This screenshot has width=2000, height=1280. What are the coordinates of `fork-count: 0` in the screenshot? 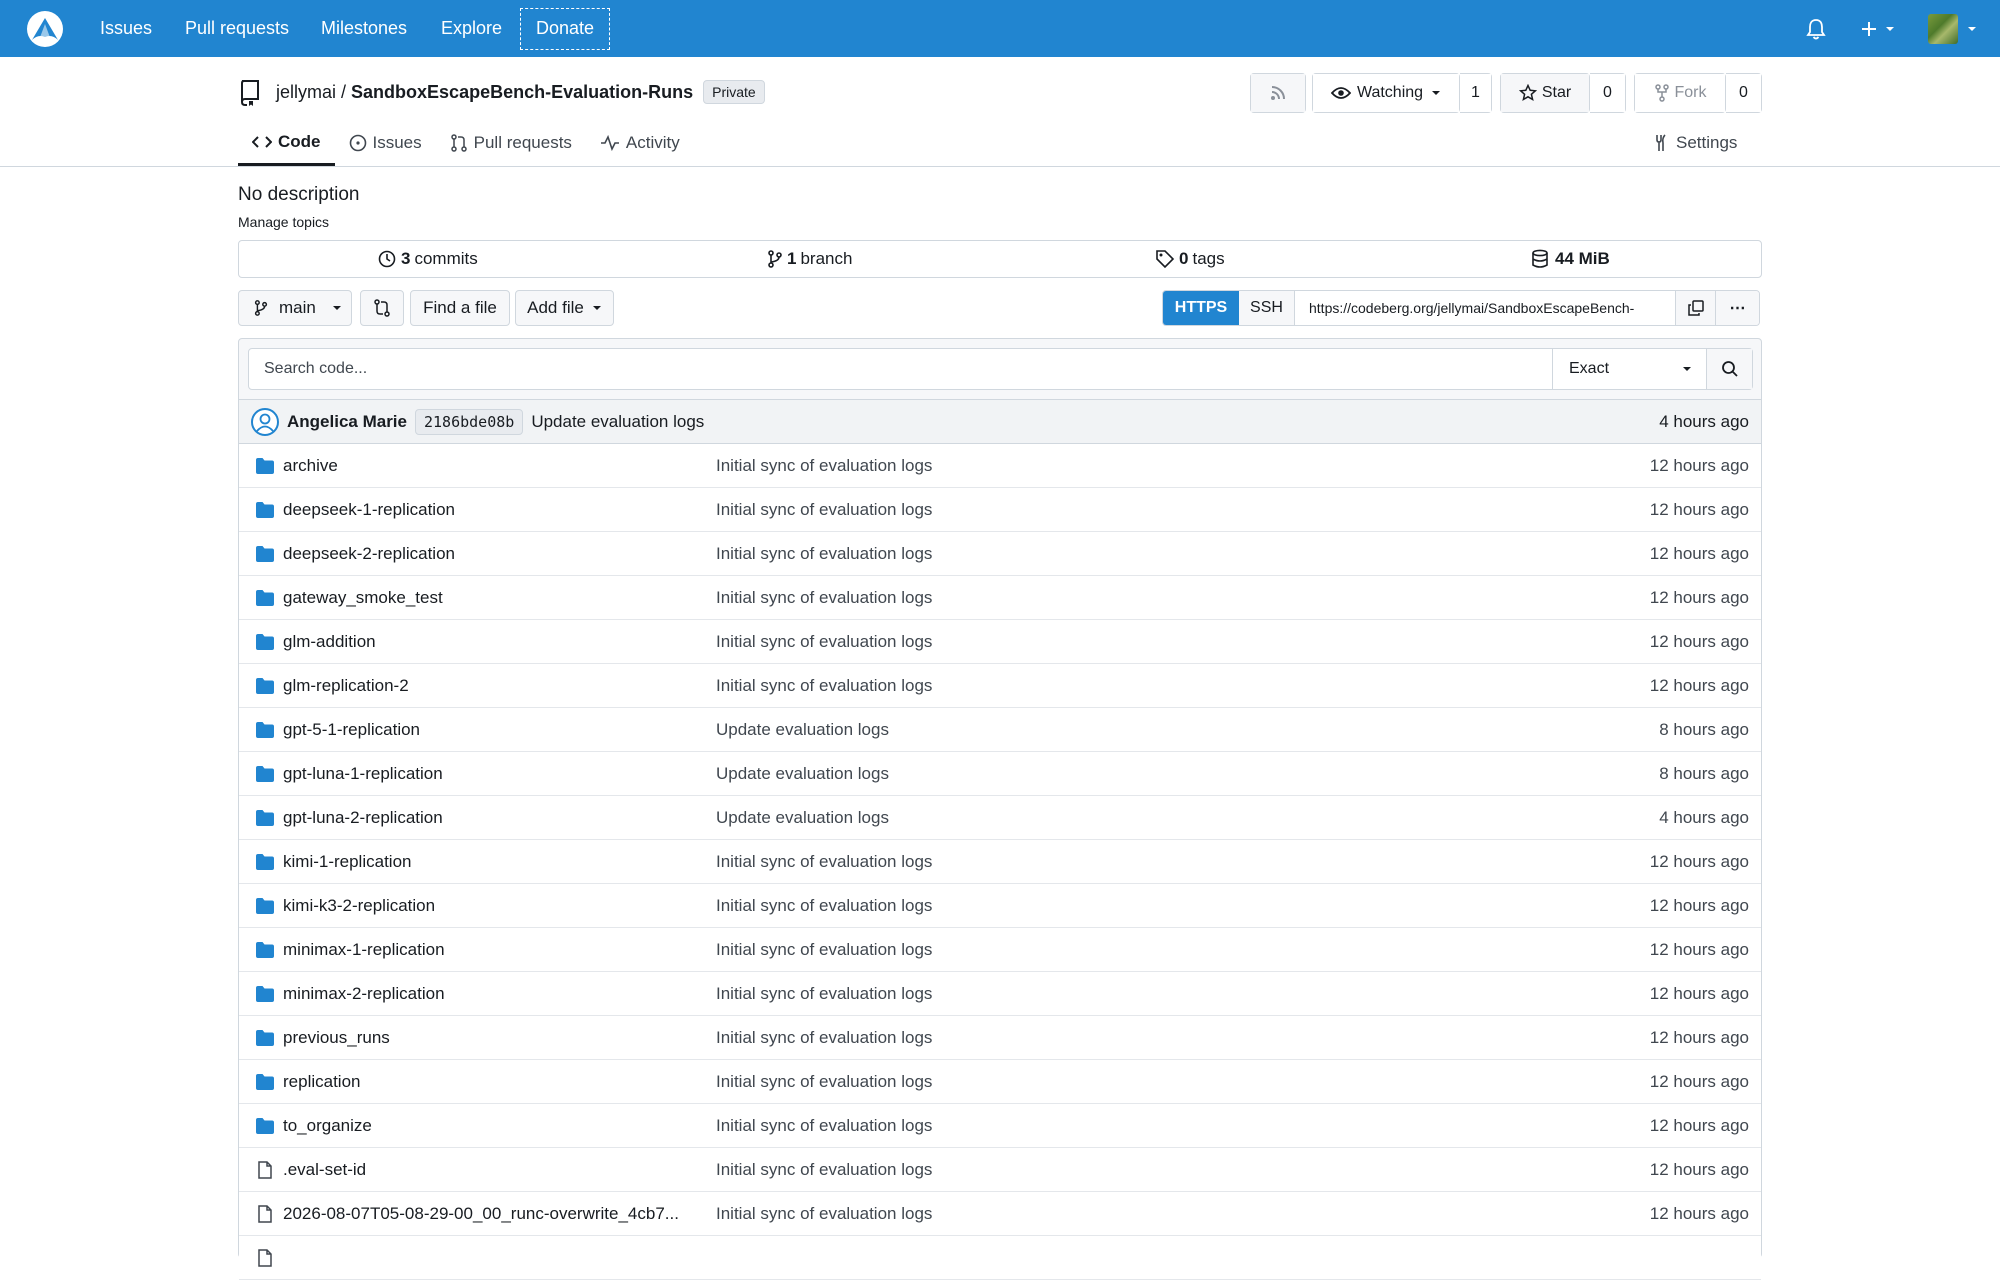 It's located at (1744, 93).